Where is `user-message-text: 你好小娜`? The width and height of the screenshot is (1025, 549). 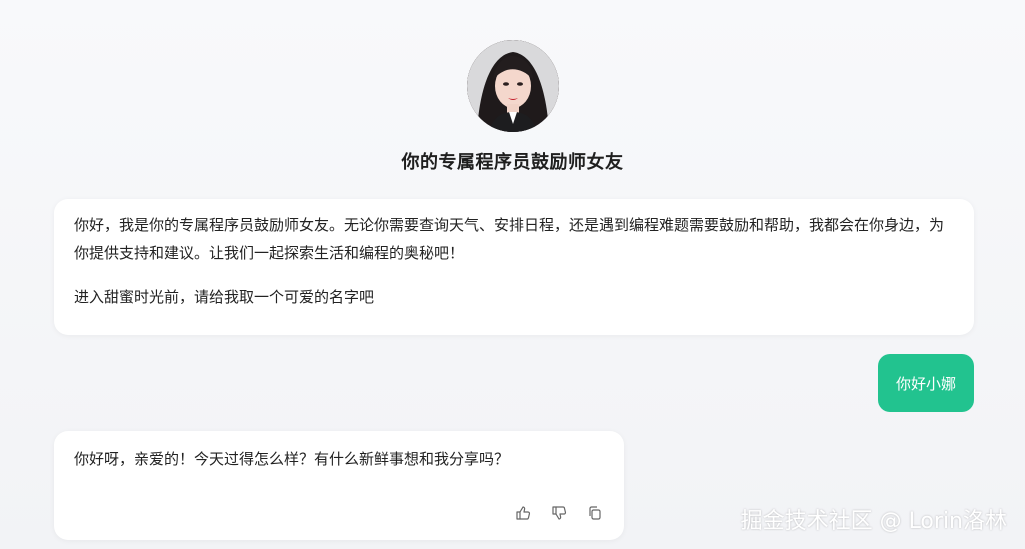 user-message-text: 你好小娜 is located at coordinates (925, 383).